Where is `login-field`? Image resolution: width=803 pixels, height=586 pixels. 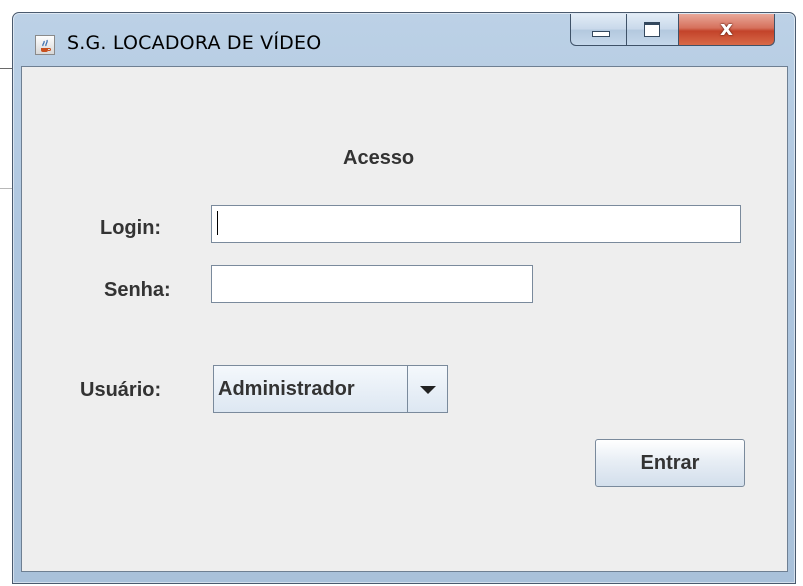 login-field is located at coordinates (476, 224).